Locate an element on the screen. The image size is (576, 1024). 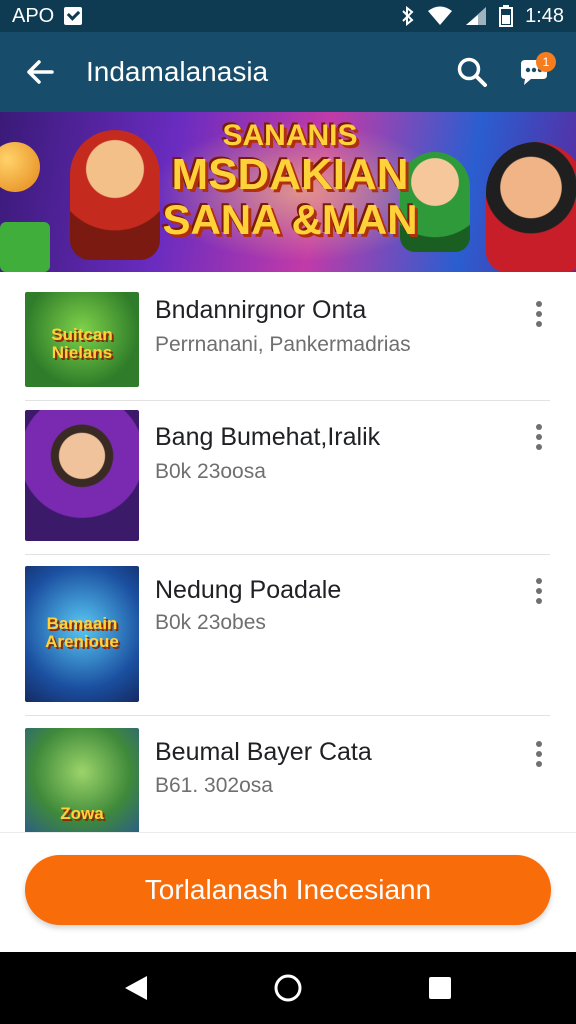
item-thumbnail: Zowa is located at coordinates (82, 780).